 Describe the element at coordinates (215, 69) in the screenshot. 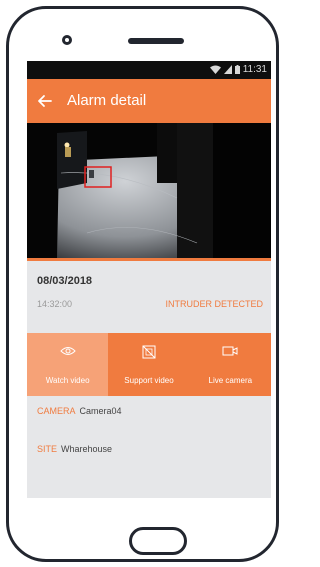

I see `wifi-icon` at that location.